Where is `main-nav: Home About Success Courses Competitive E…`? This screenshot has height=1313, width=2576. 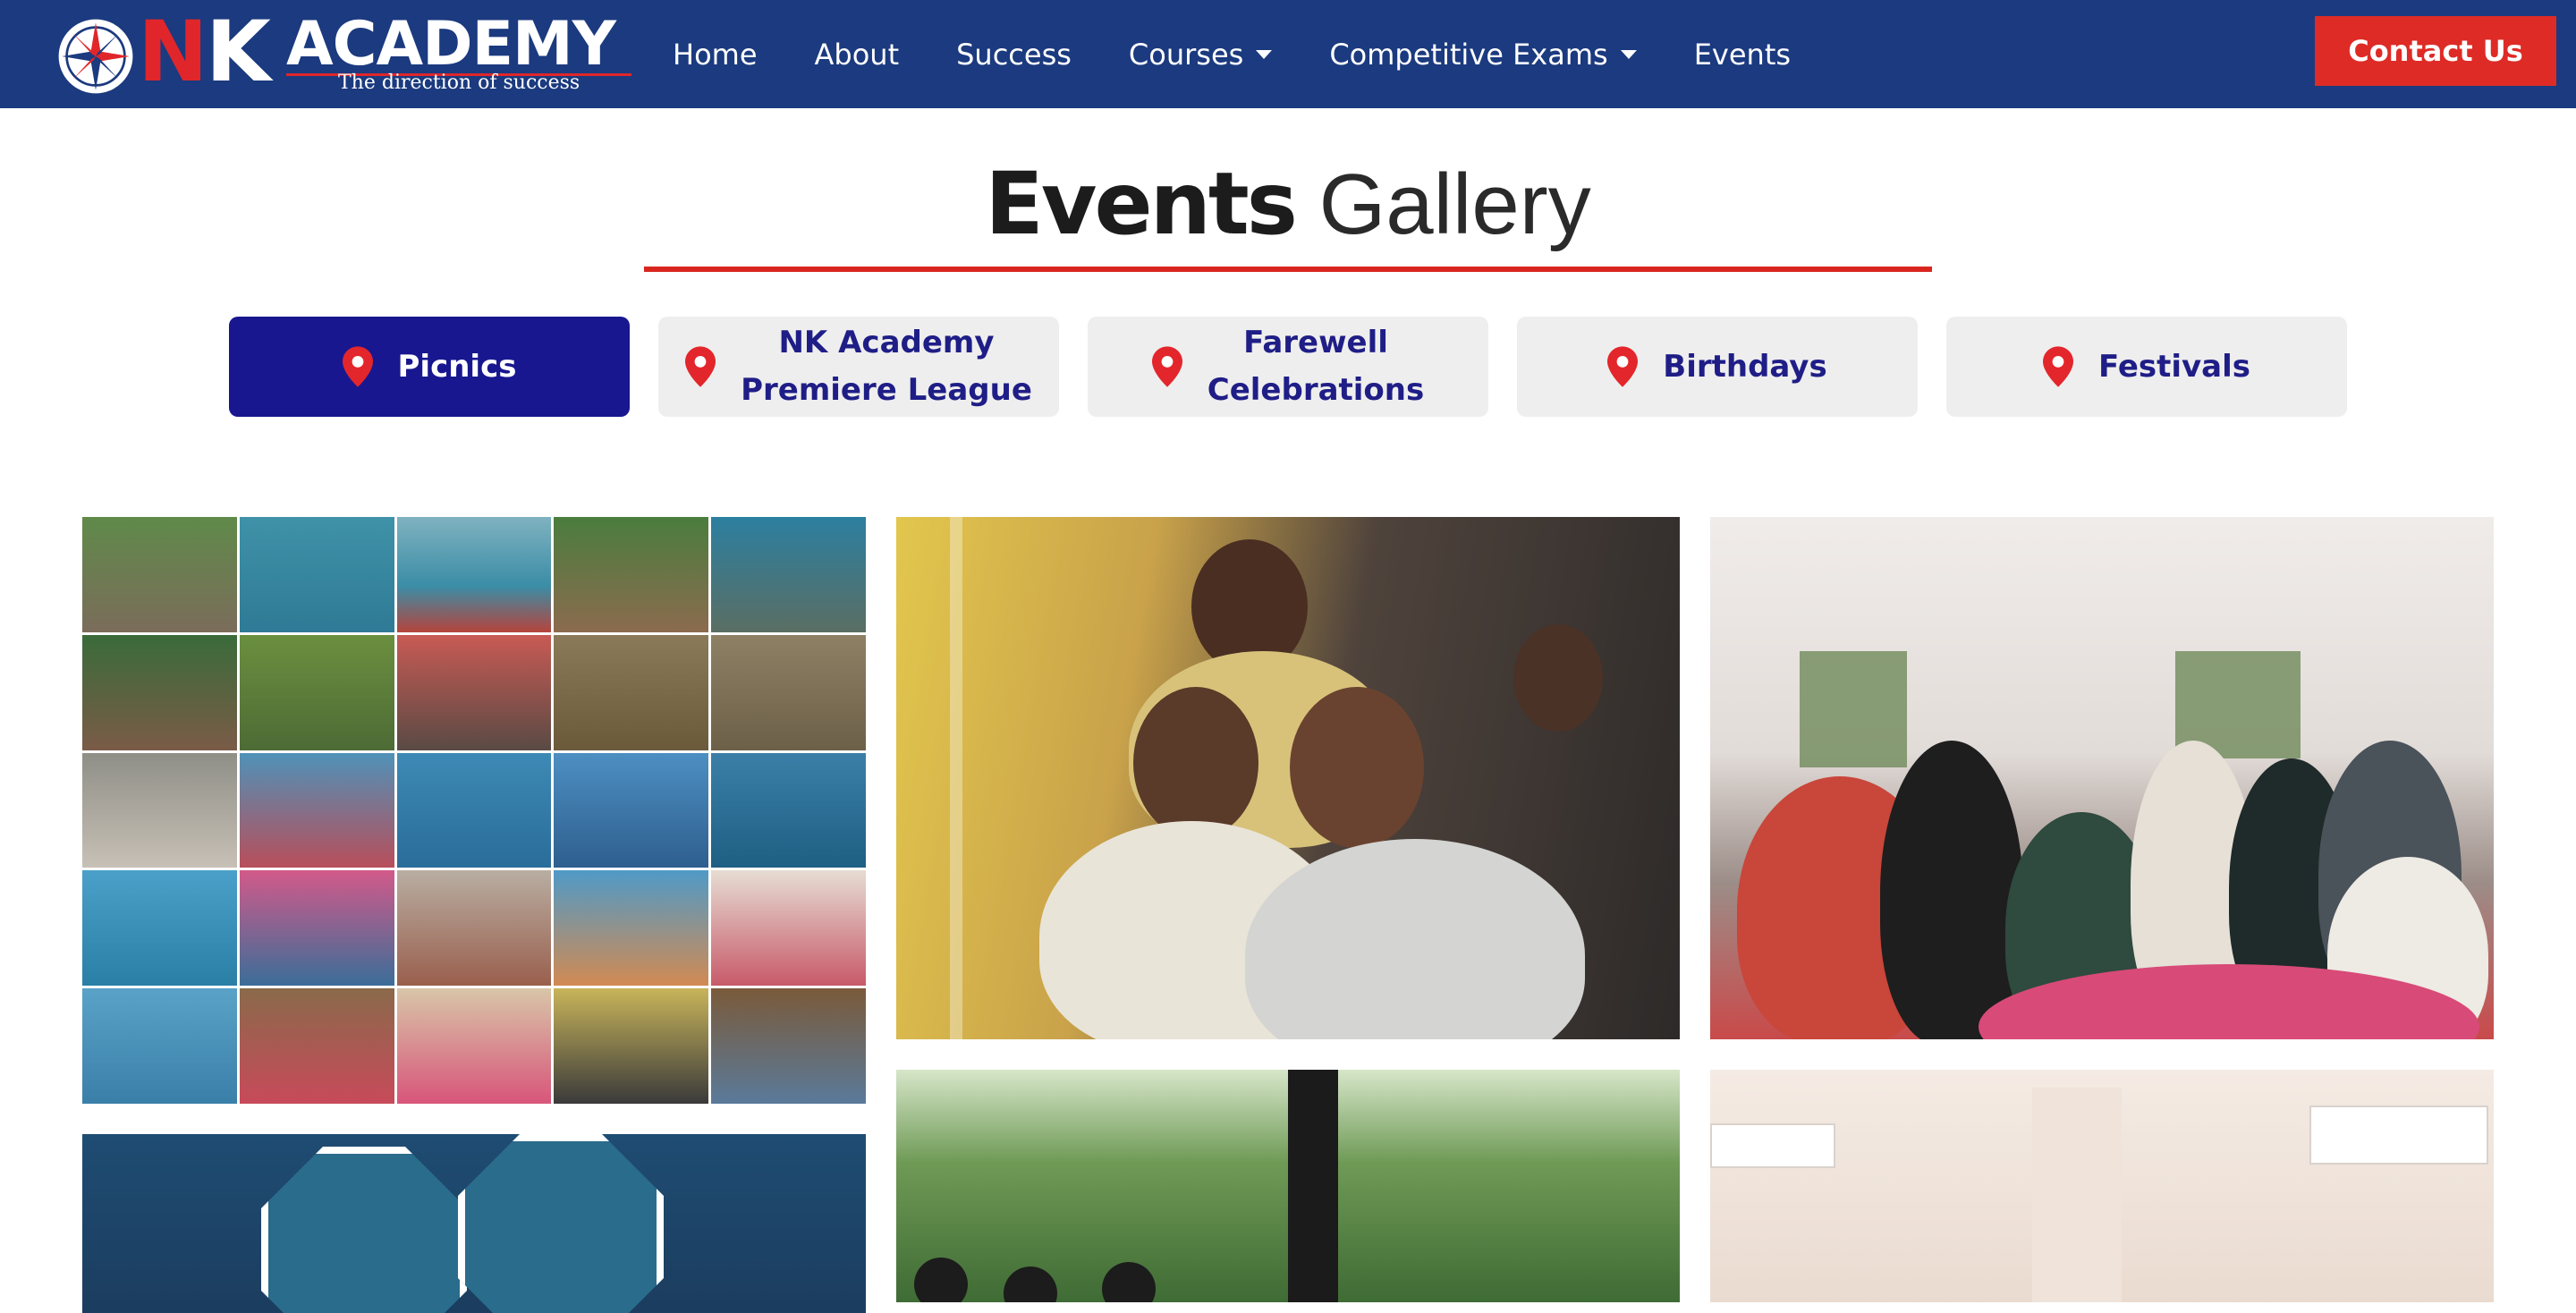 main-nav: Home About Success Courses Competitive E… is located at coordinates (1246, 54).